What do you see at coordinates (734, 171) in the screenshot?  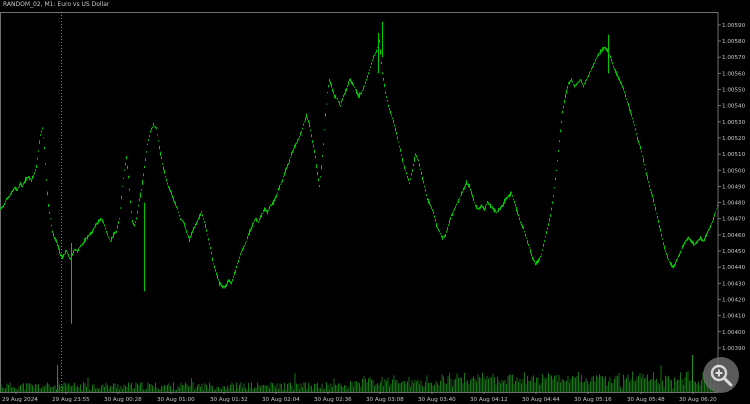 I see `price-axis-label: 1.00500` at bounding box center [734, 171].